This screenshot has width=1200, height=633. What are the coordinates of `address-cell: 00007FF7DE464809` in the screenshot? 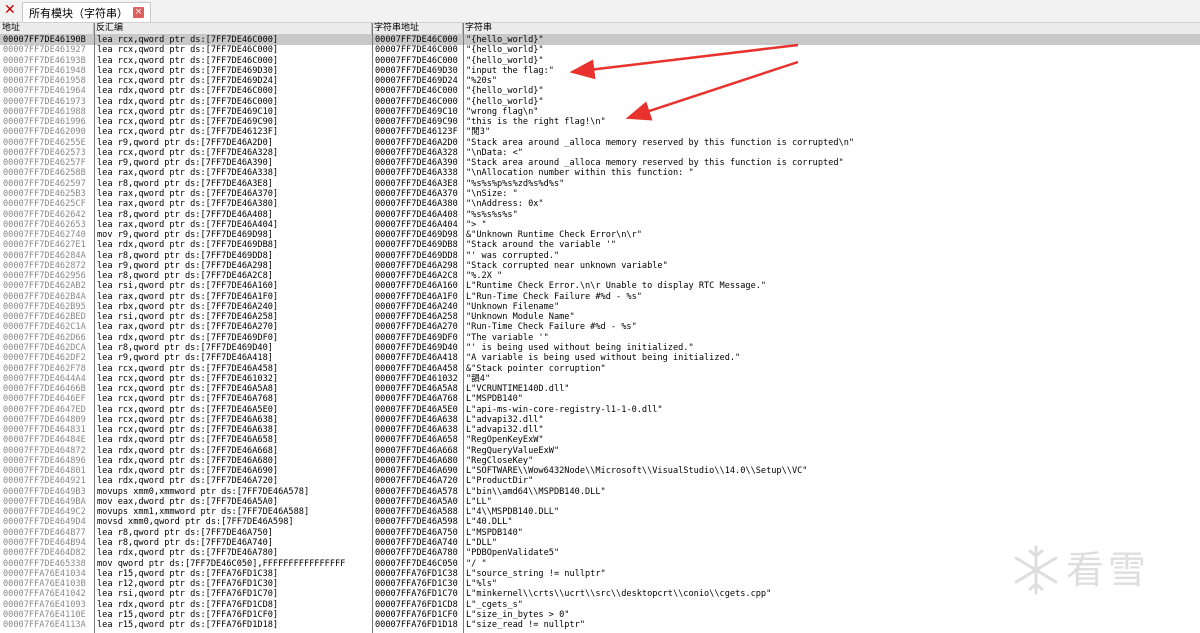 It's located at (44, 419).